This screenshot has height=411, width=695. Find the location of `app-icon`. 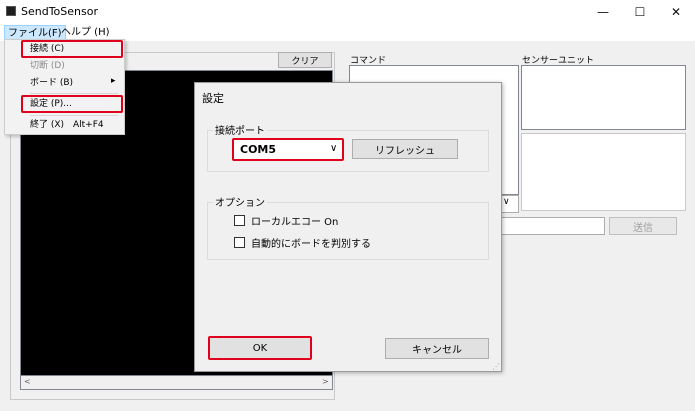

app-icon is located at coordinates (11, 11).